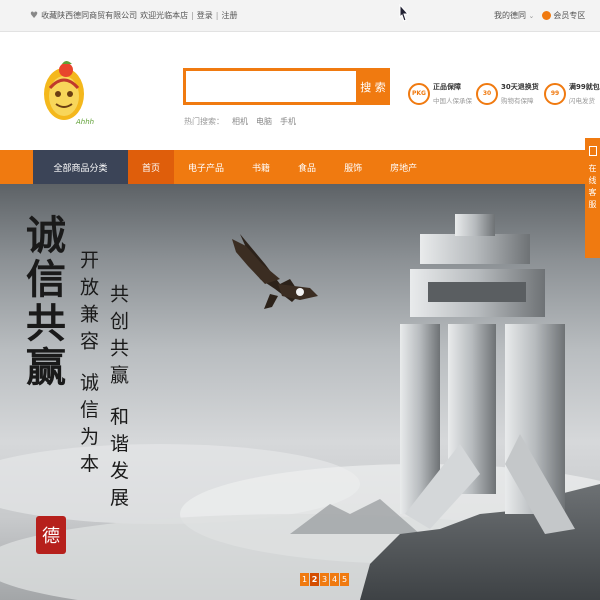  Describe the element at coordinates (51, 535) in the screenshot. I see `red-seal-stamp: 德` at that location.